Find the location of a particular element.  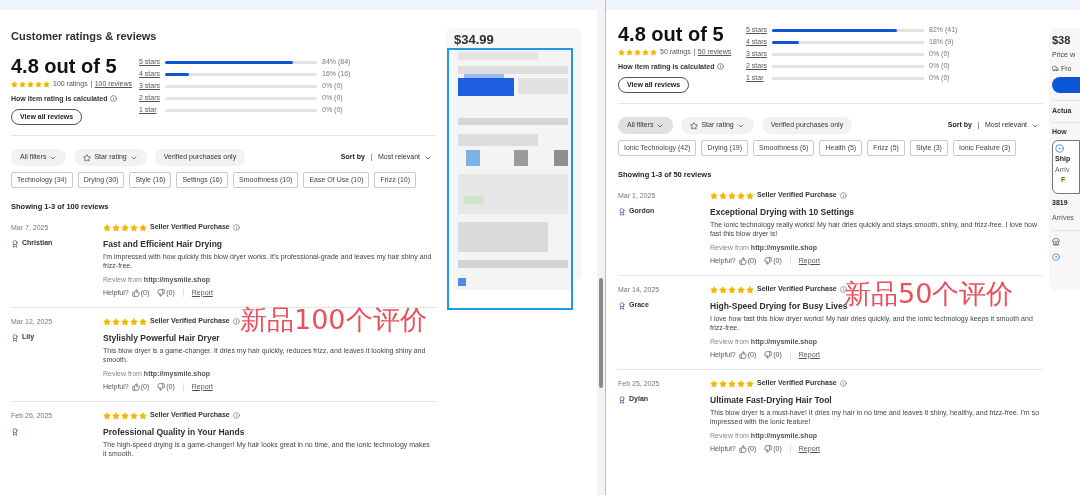

annotation-text: 新品100个评价 is located at coordinates (333, 320).